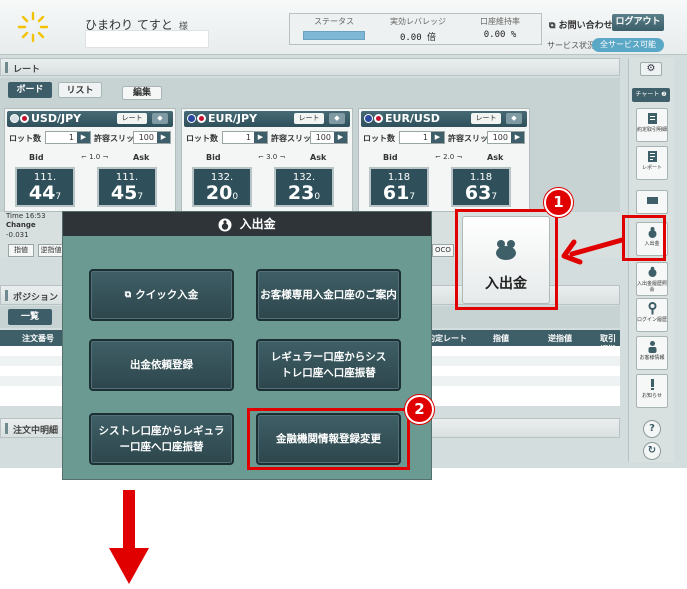 The image size is (687, 589). What do you see at coordinates (651, 69) in the screenshot?
I see `gear-icon: ⚙` at bounding box center [651, 69].